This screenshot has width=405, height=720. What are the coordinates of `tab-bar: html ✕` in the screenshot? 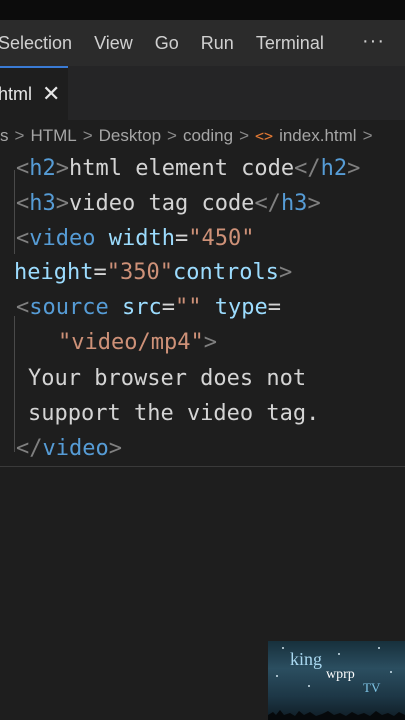 It's located at (202, 93).